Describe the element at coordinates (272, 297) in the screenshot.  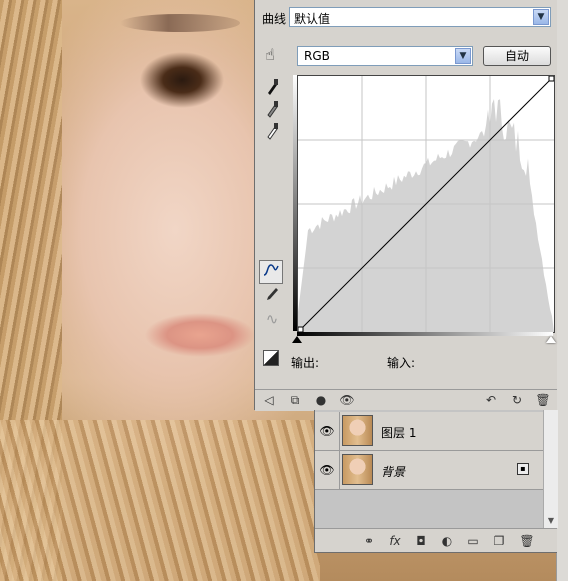
I see `pencil-icon` at that location.